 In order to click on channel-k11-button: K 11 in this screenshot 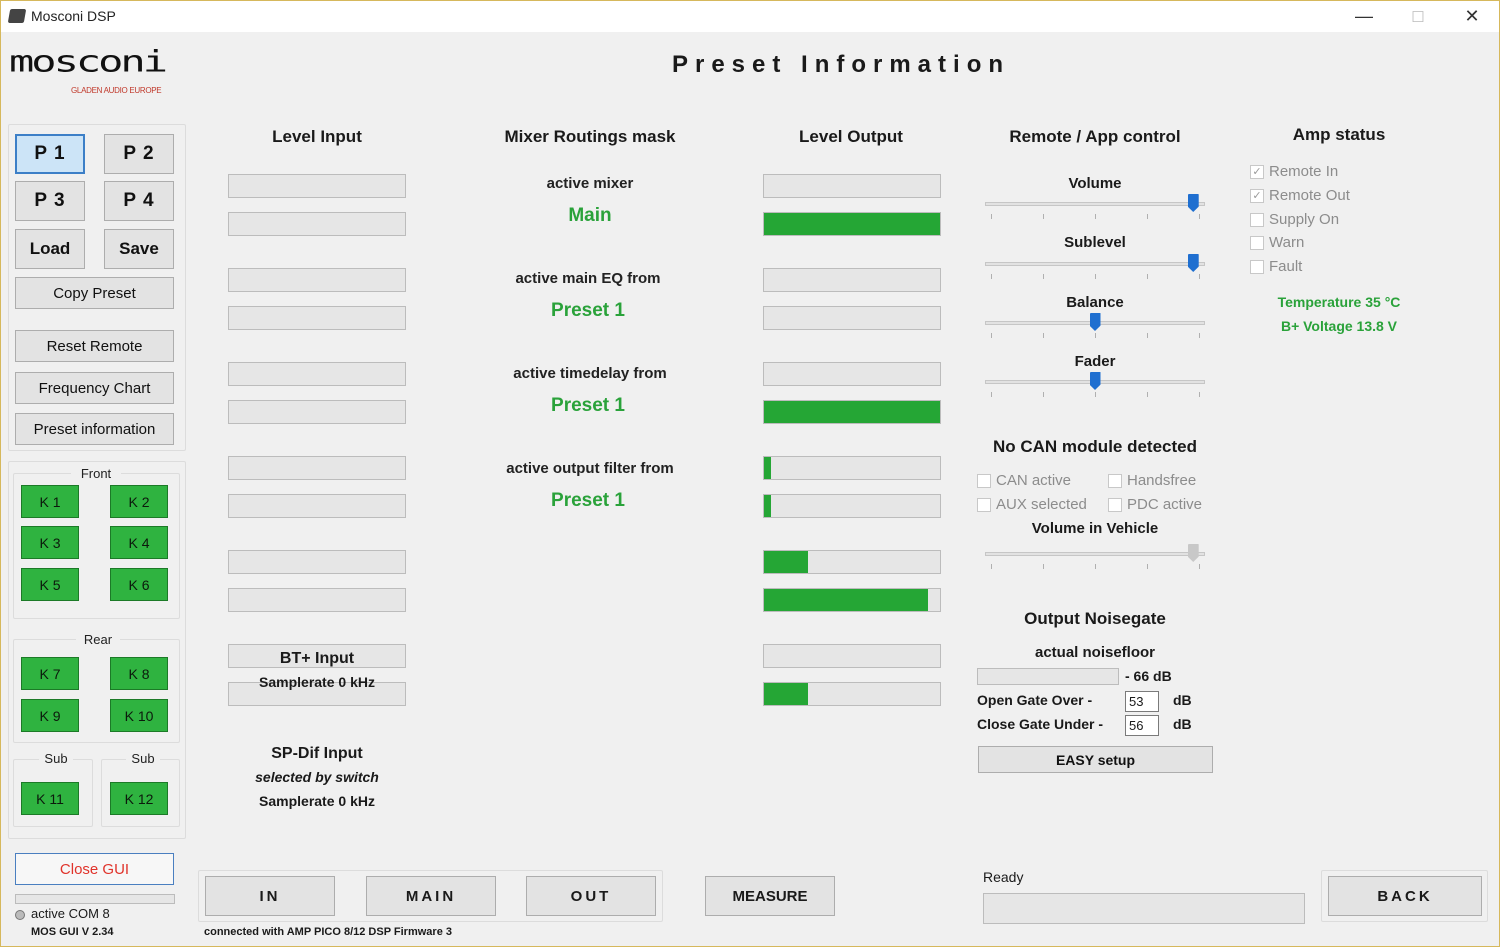, I will do `click(50, 798)`.